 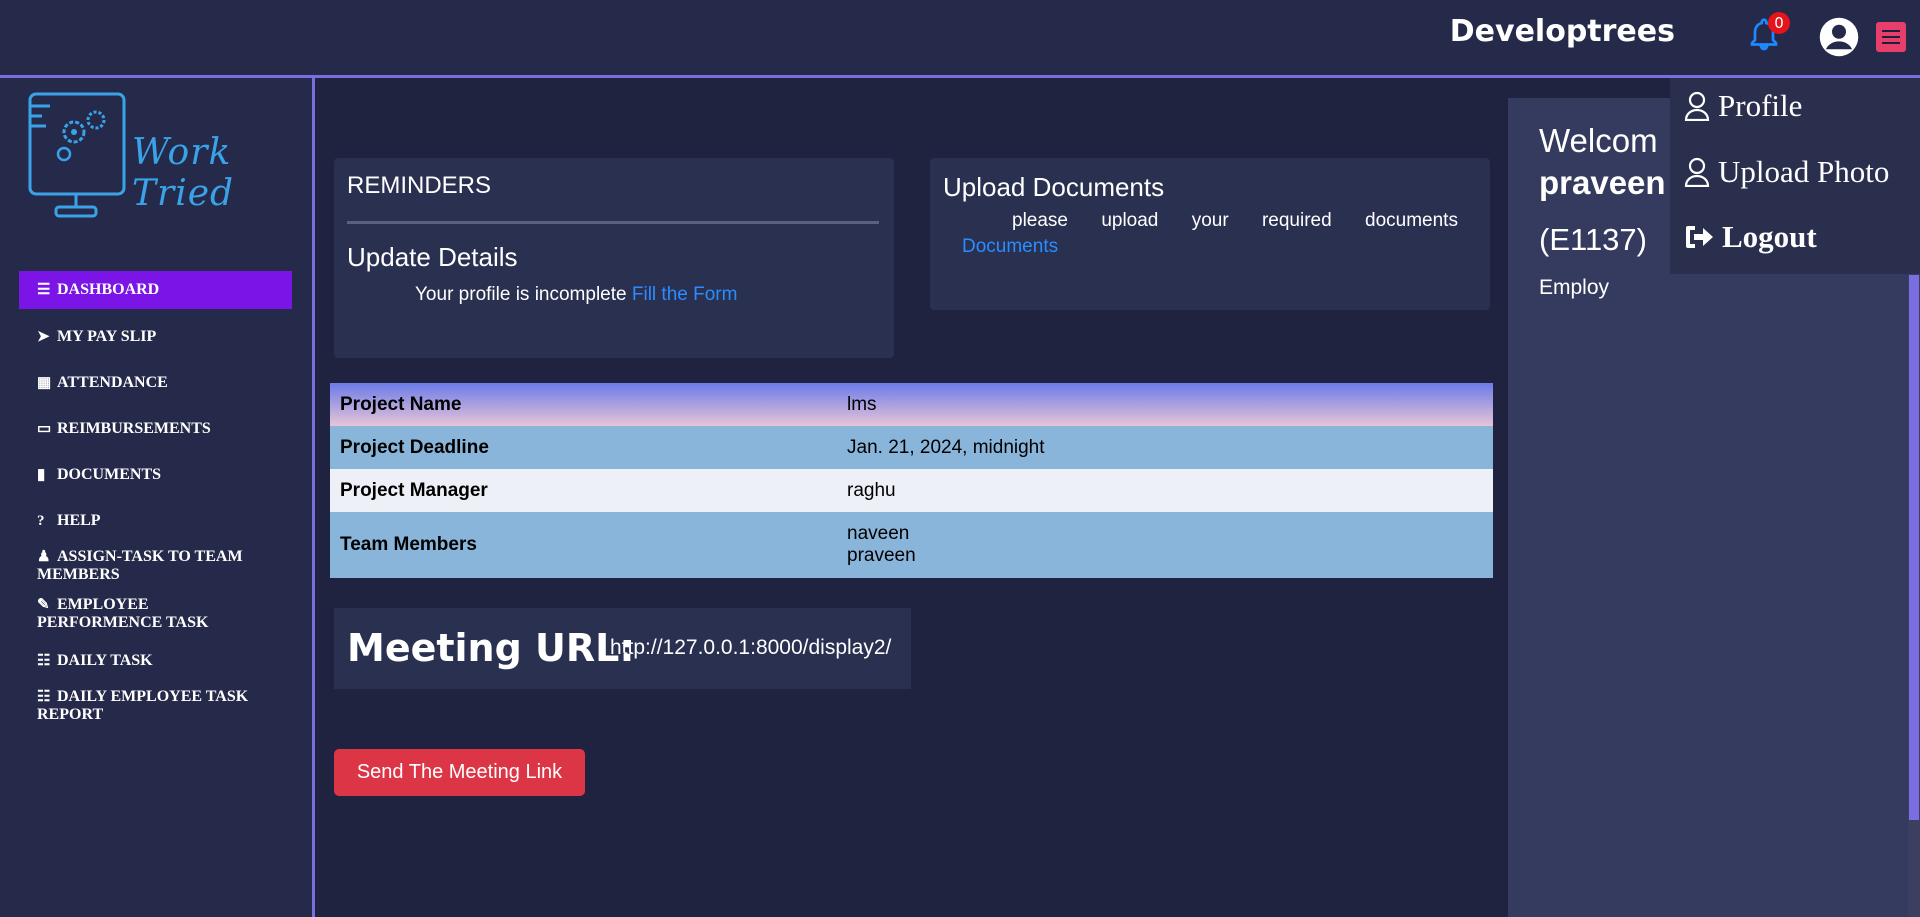 What do you see at coordinates (43, 605) in the screenshot?
I see `user-edit-icon: ✎` at bounding box center [43, 605].